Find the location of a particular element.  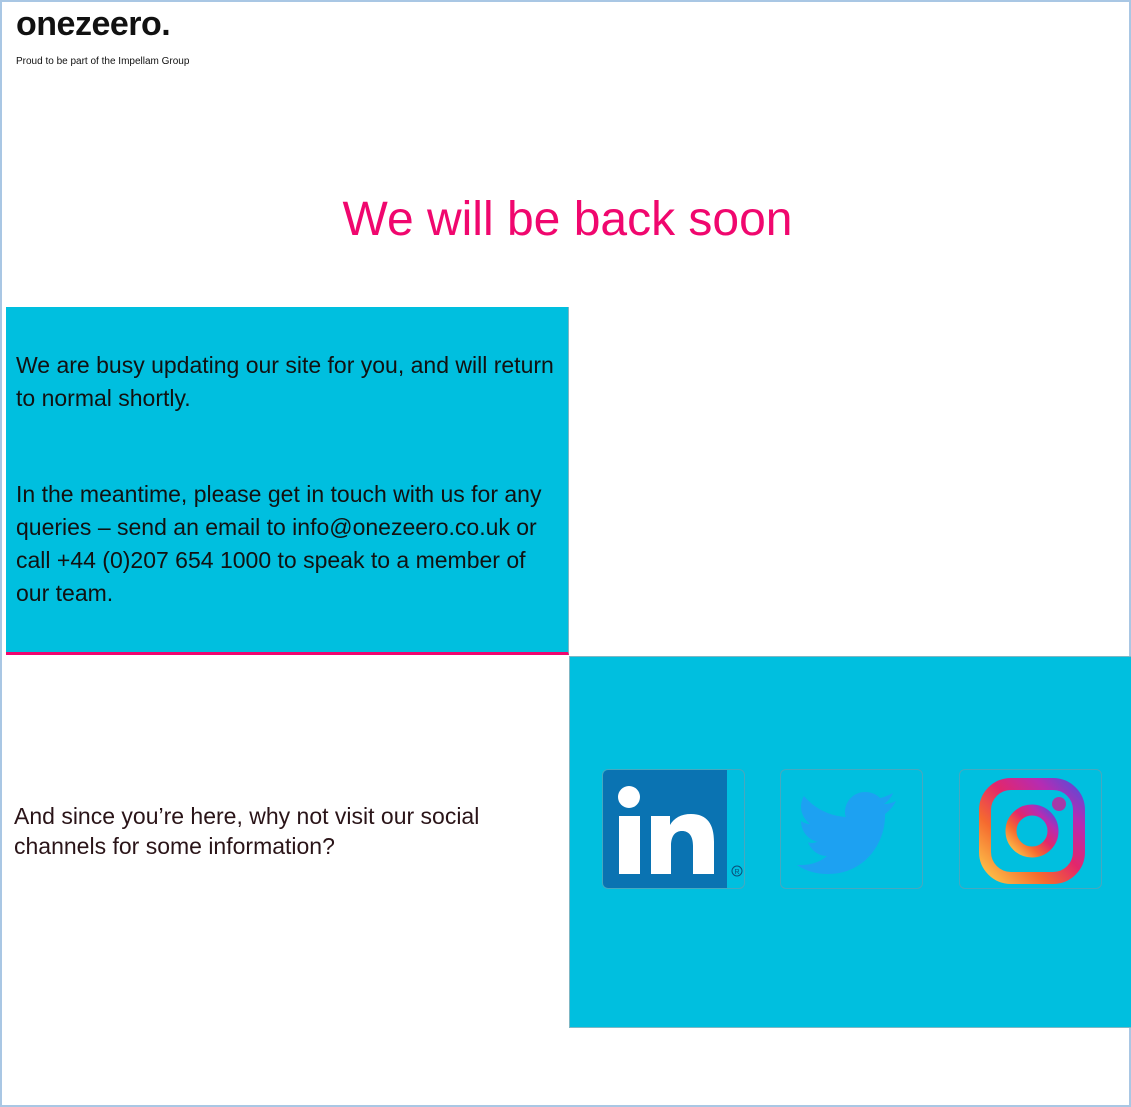

instagram-icon is located at coordinates (1032, 831).